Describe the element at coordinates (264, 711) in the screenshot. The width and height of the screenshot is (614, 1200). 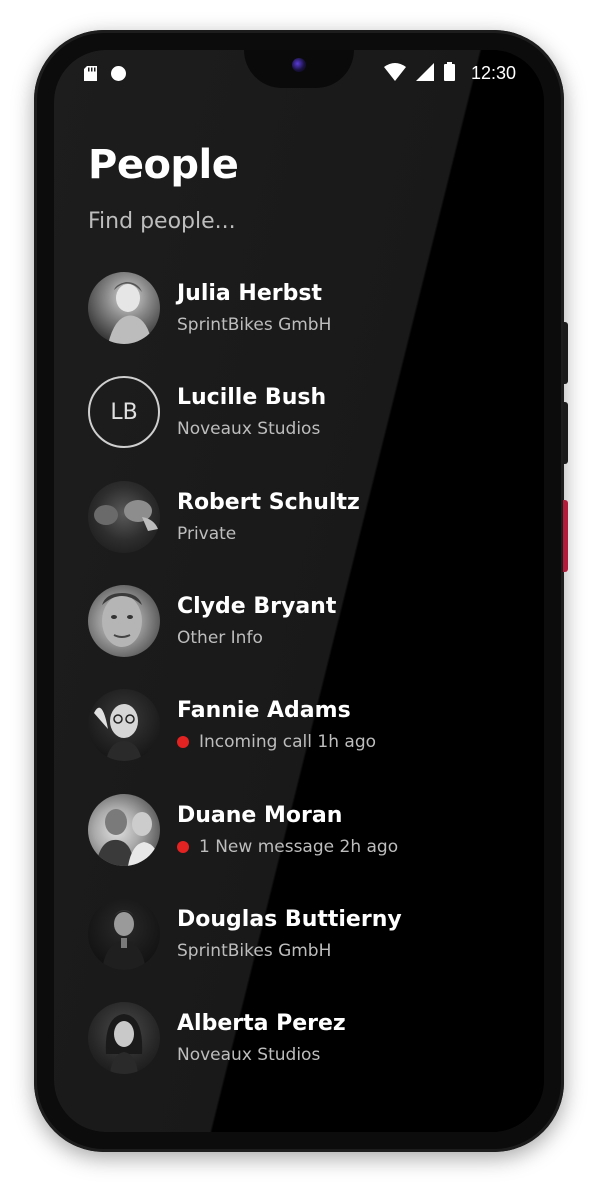
I see `person-name: Fannie Adams` at that location.